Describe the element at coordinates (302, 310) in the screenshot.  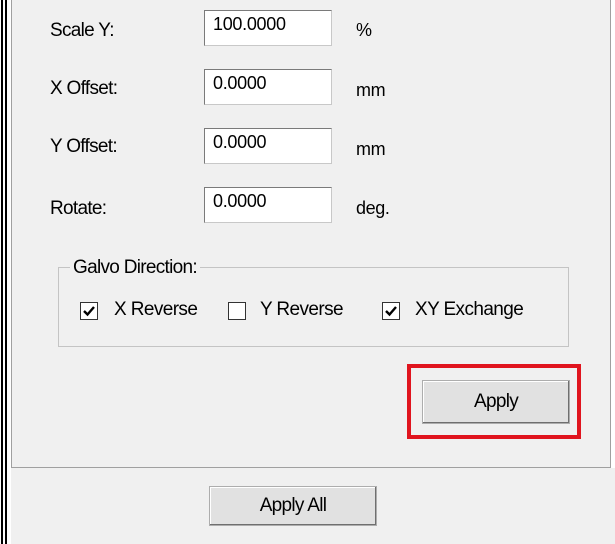
I see `y-reverse-label: Y Reverse` at that location.